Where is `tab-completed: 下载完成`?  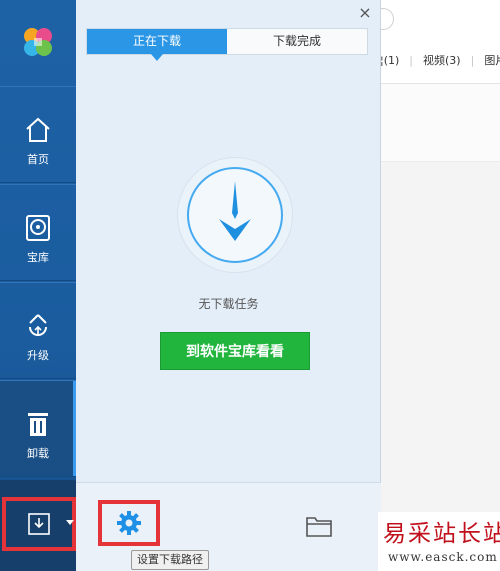 tab-completed: 下载完成 is located at coordinates (297, 41).